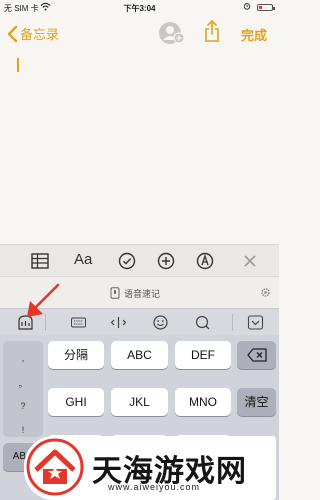 This screenshot has width=320, height=500. I want to click on back-label: 备忘录, so click(40, 34).